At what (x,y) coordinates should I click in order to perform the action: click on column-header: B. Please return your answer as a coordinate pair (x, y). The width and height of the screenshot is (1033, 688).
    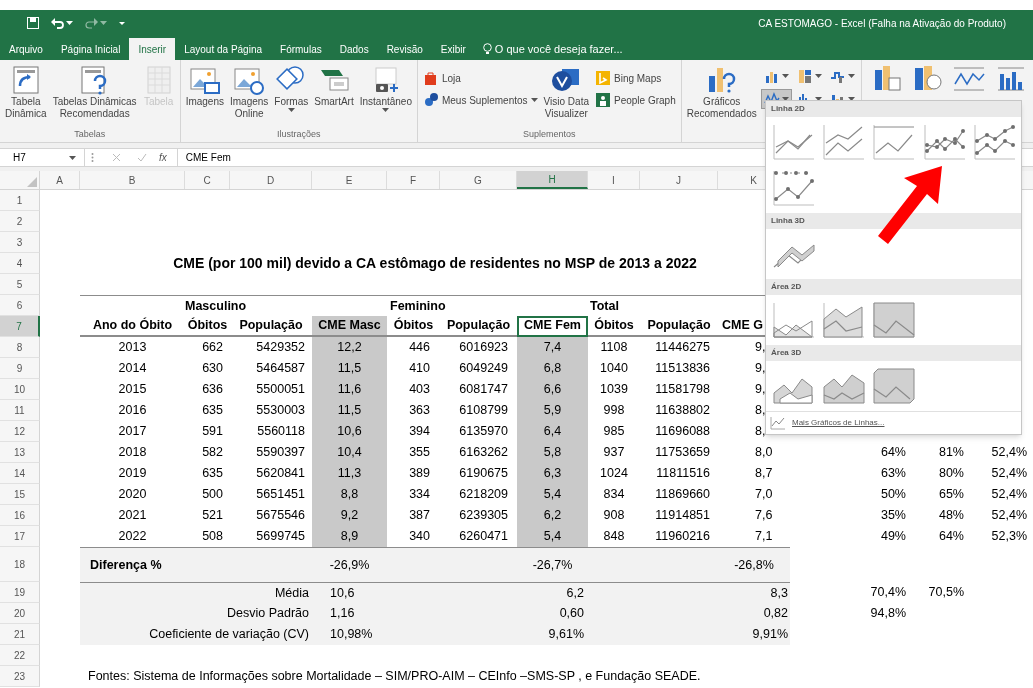
    Looking at the image, I should click on (132, 180).